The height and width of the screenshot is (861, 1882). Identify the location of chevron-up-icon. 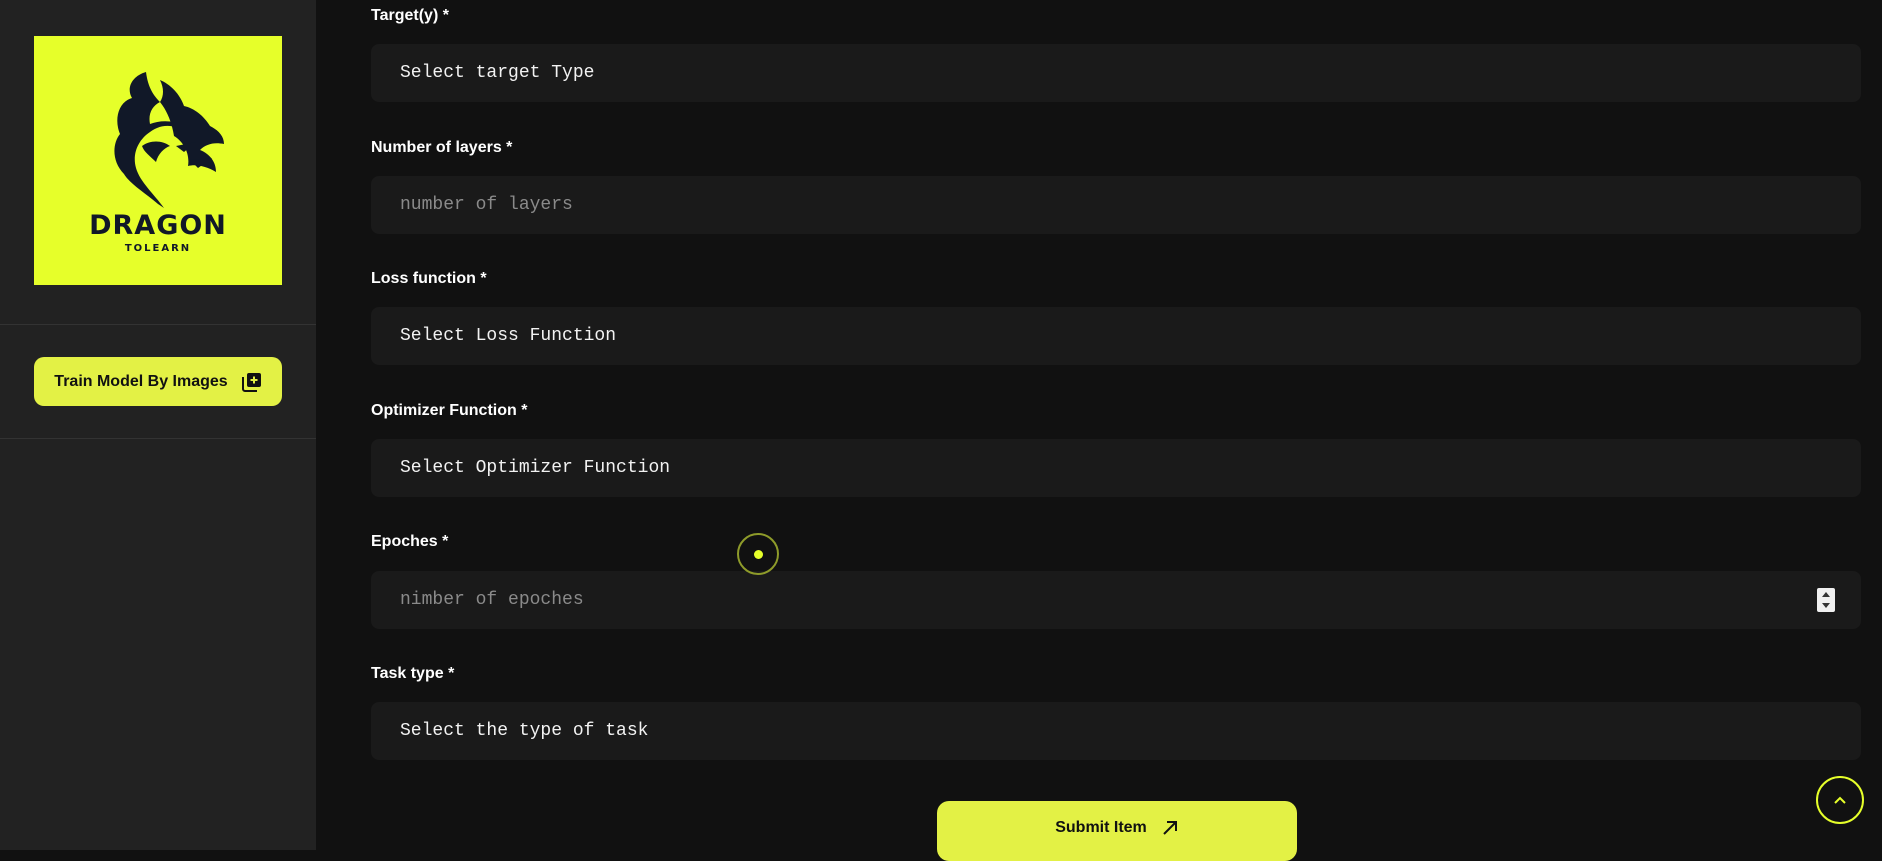
(1840, 800).